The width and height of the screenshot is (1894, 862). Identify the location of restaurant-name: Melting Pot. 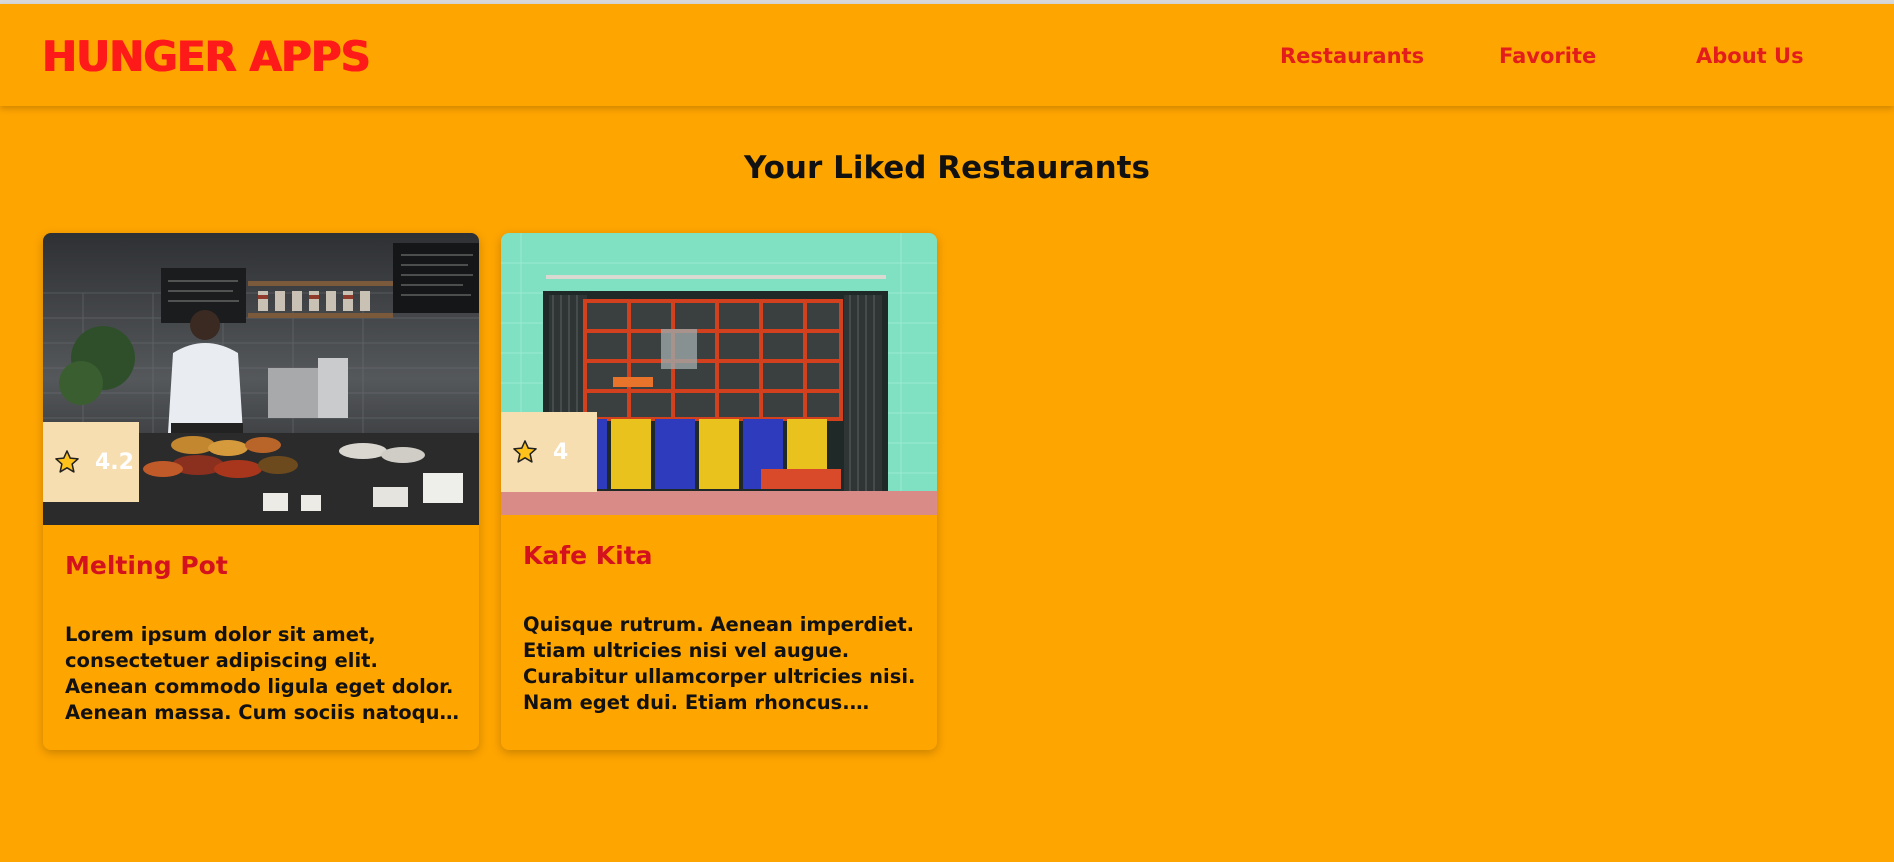
(146, 565).